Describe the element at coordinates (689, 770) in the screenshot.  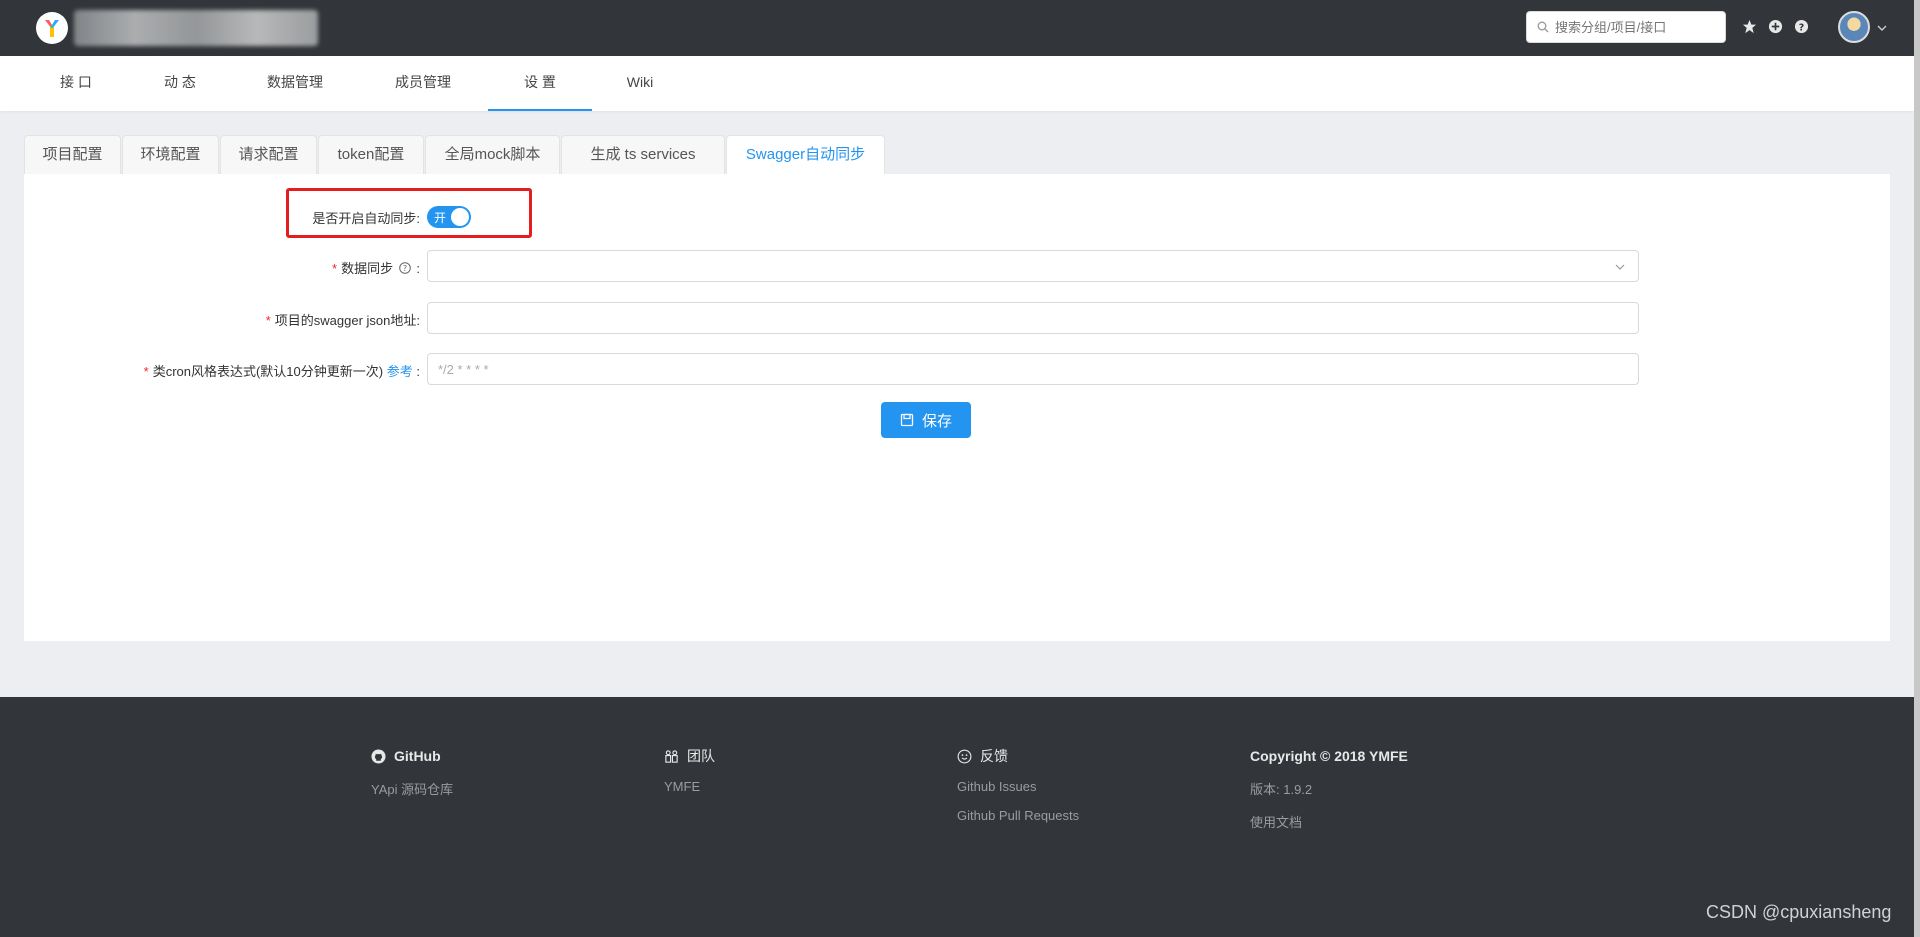
I see `footer-col-team: 团队 YMFE` at that location.